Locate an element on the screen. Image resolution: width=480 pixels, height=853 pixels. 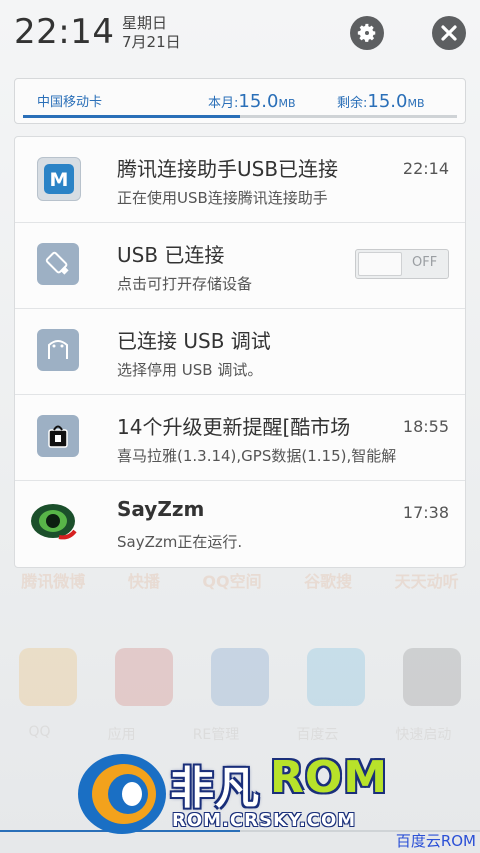
bg-app-label: 应用 is located at coordinates (121, 735).